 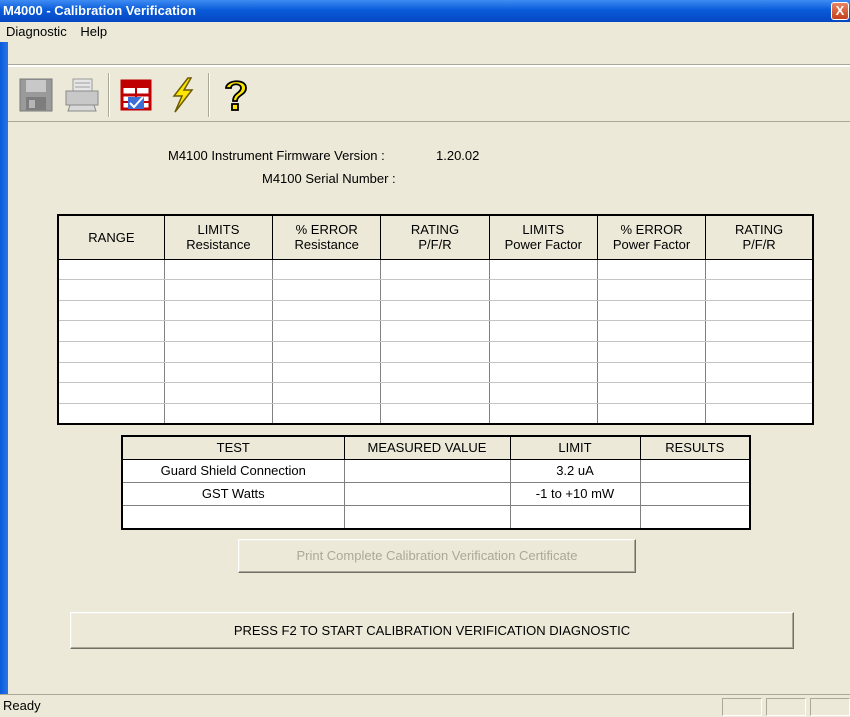 I want to click on menu-help: Help, so click(x=93, y=32).